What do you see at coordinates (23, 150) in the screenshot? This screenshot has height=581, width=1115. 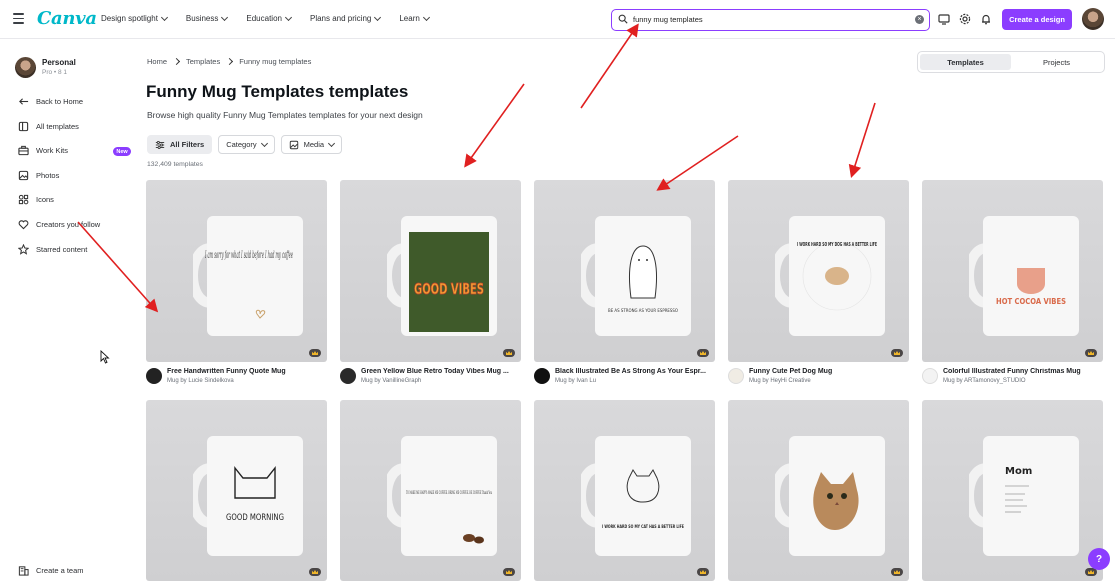 I see `briefcase-icon` at bounding box center [23, 150].